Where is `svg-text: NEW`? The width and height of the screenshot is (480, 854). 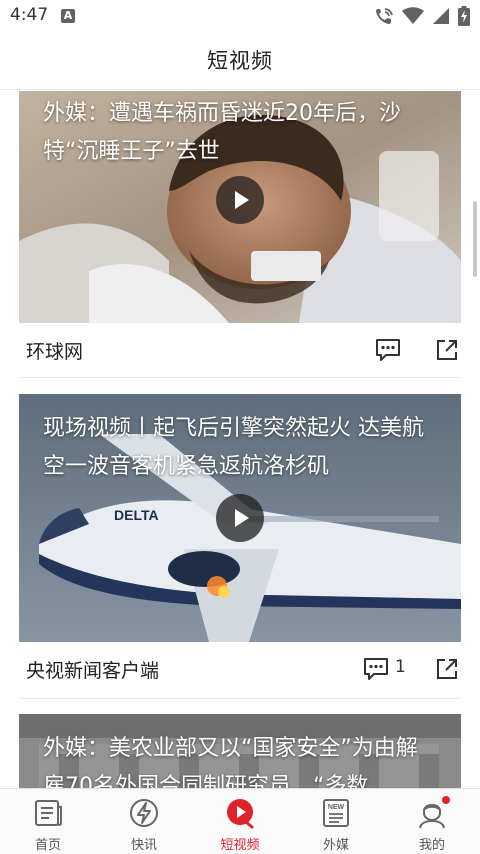
svg-text: NEW is located at coordinates (336, 807).